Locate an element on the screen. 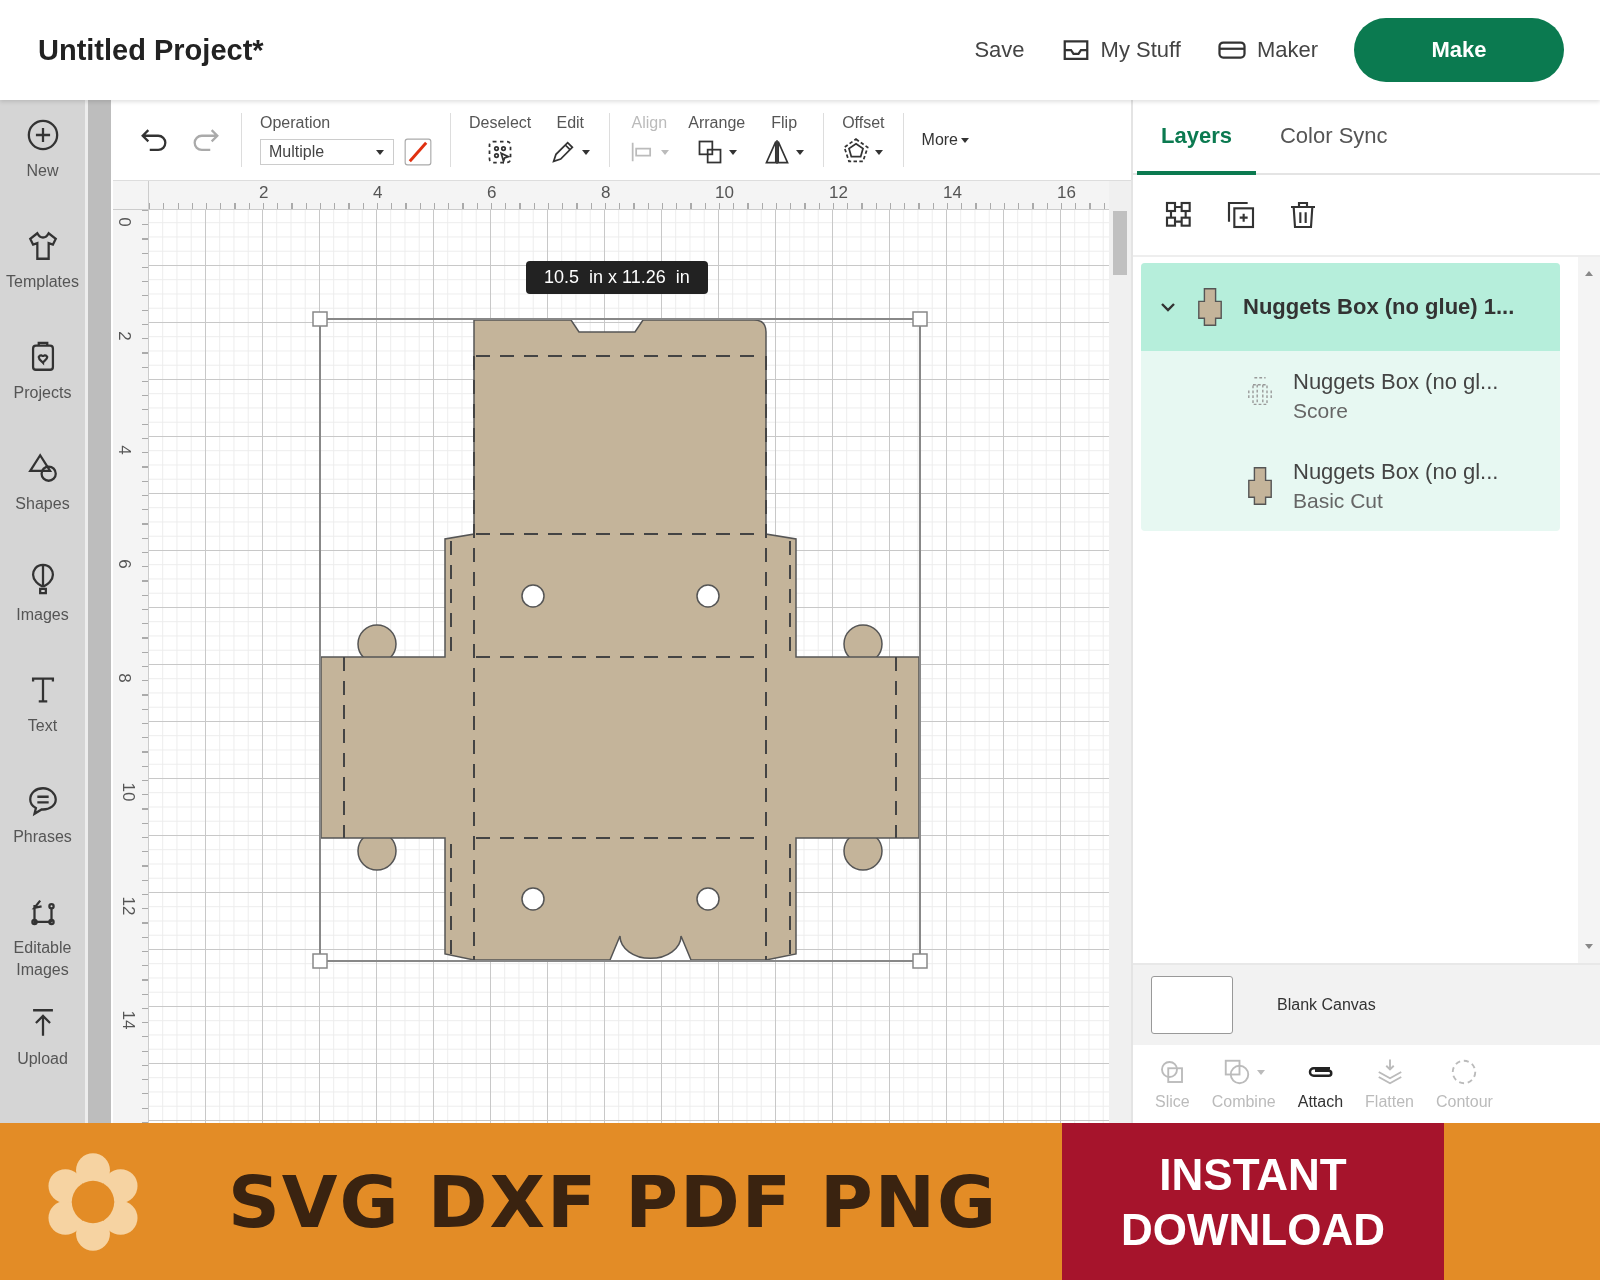 The width and height of the screenshot is (1600, 1280). sidebar-item: Editable Images is located at coordinates (42, 950).